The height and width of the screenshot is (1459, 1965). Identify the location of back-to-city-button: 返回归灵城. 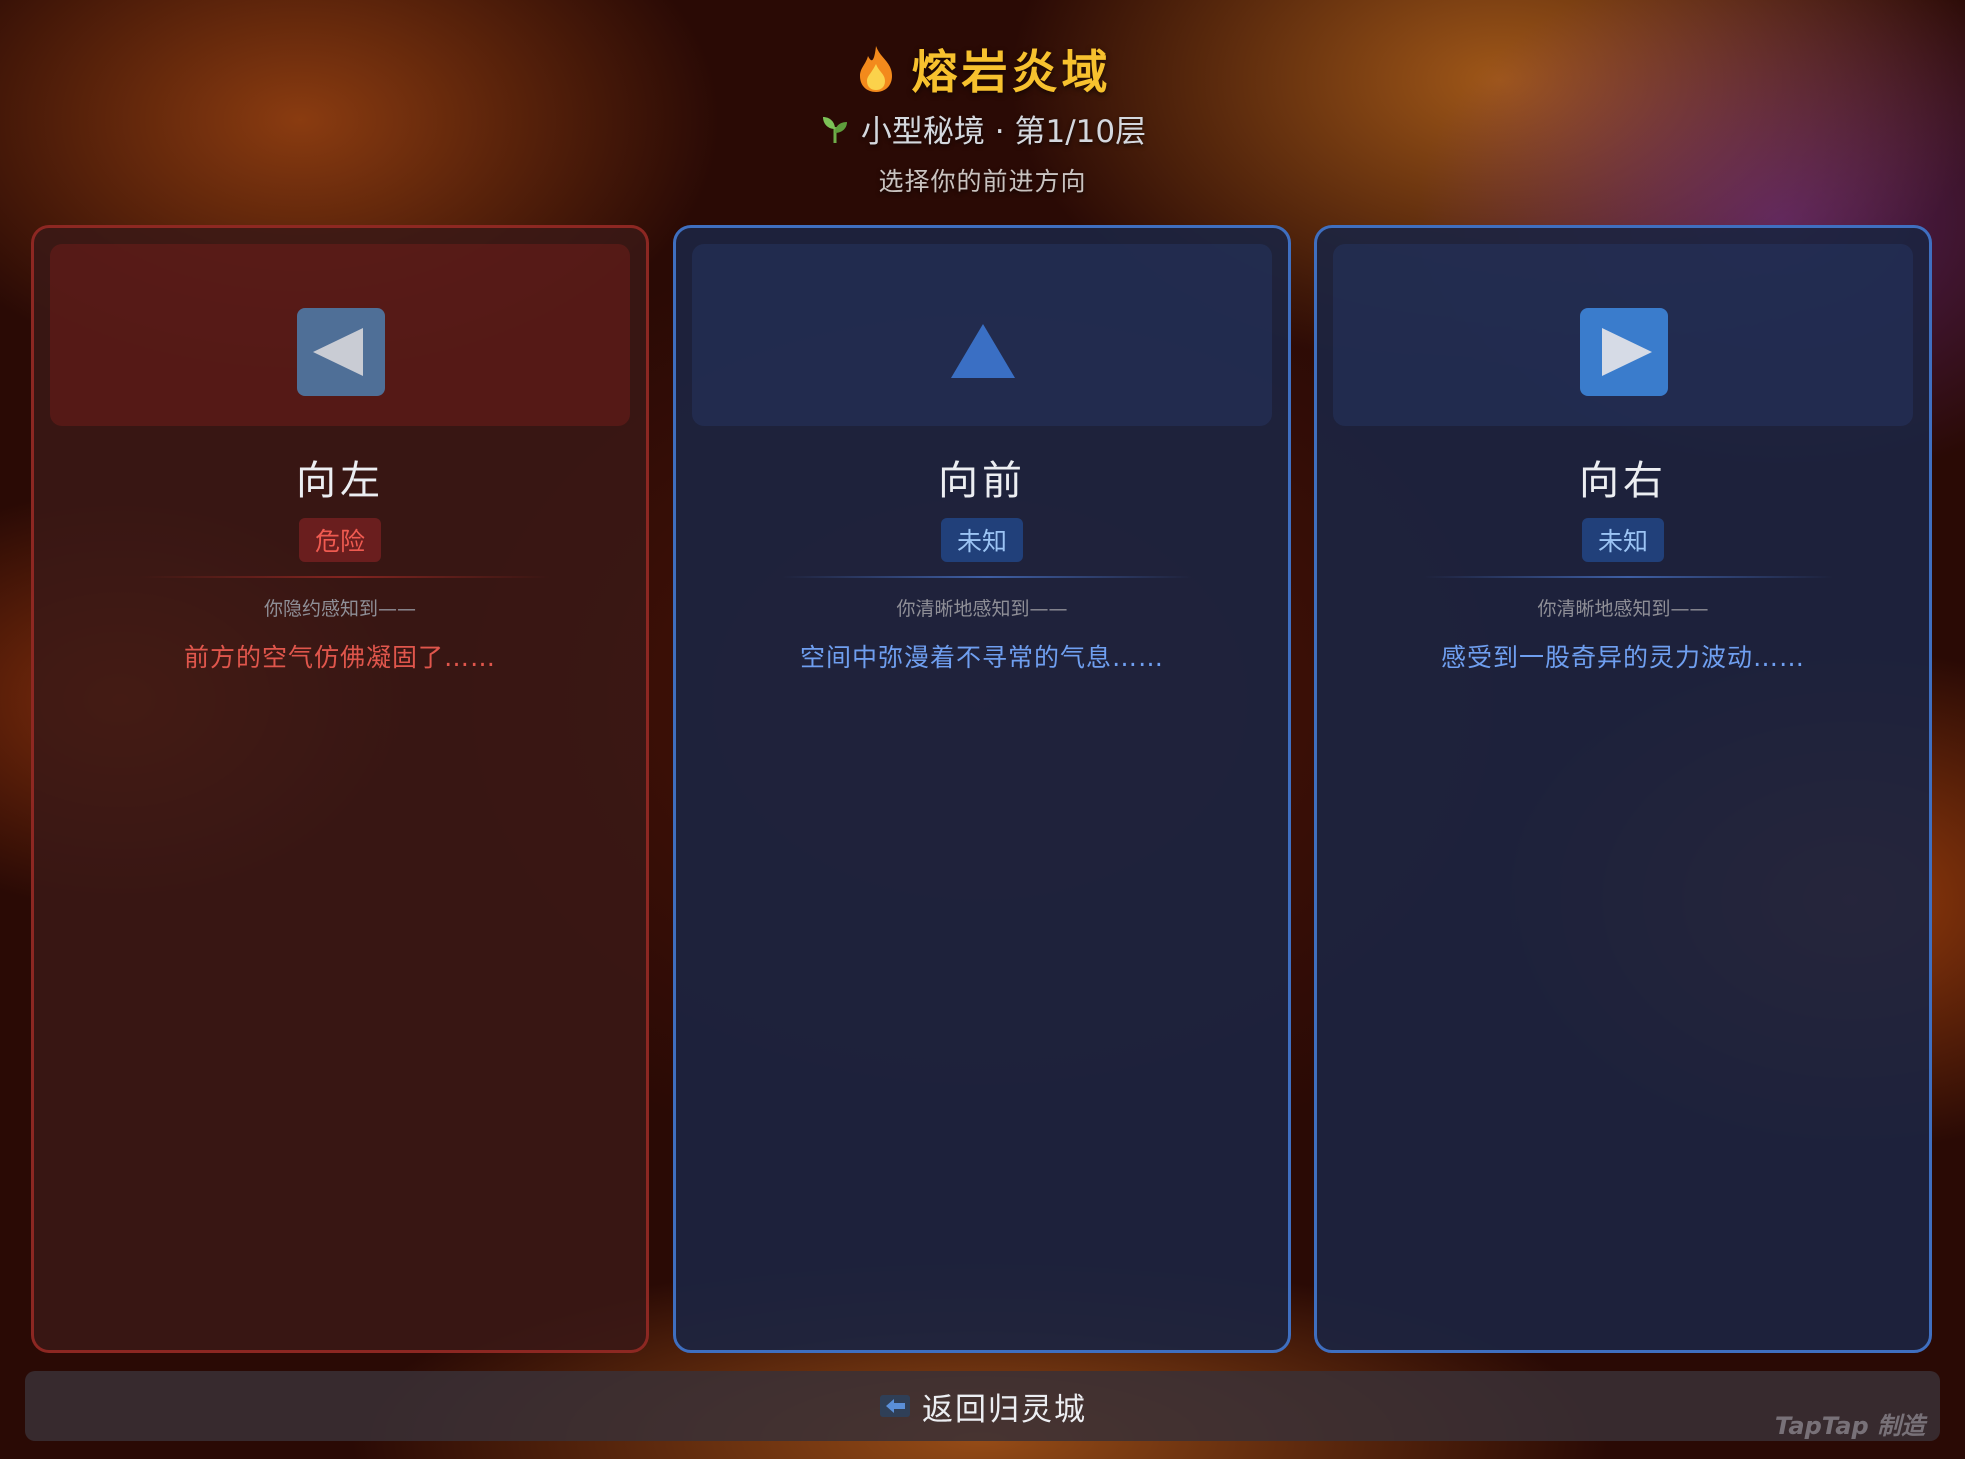
(982, 1406).